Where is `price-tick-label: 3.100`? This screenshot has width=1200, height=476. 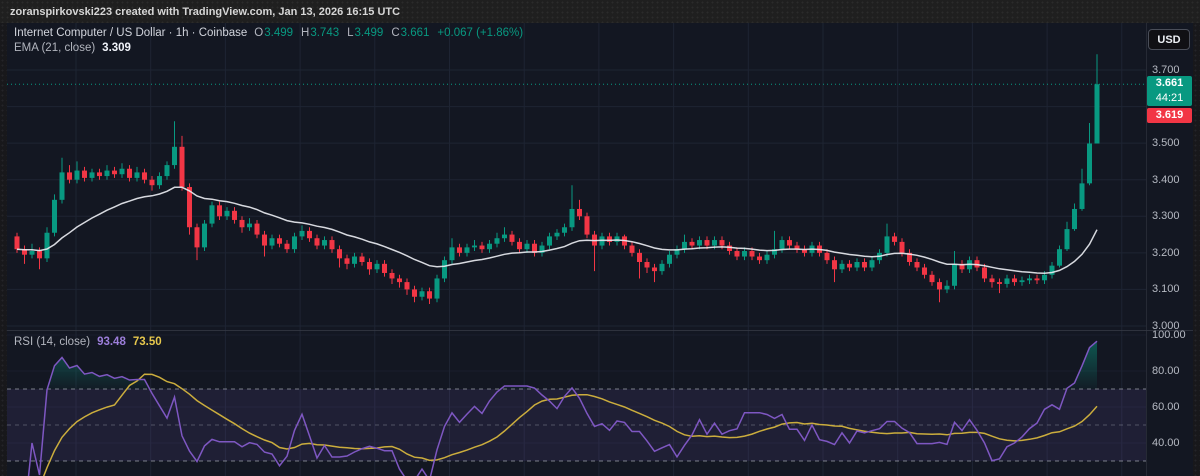 price-tick-label: 3.100 is located at coordinates (1166, 289).